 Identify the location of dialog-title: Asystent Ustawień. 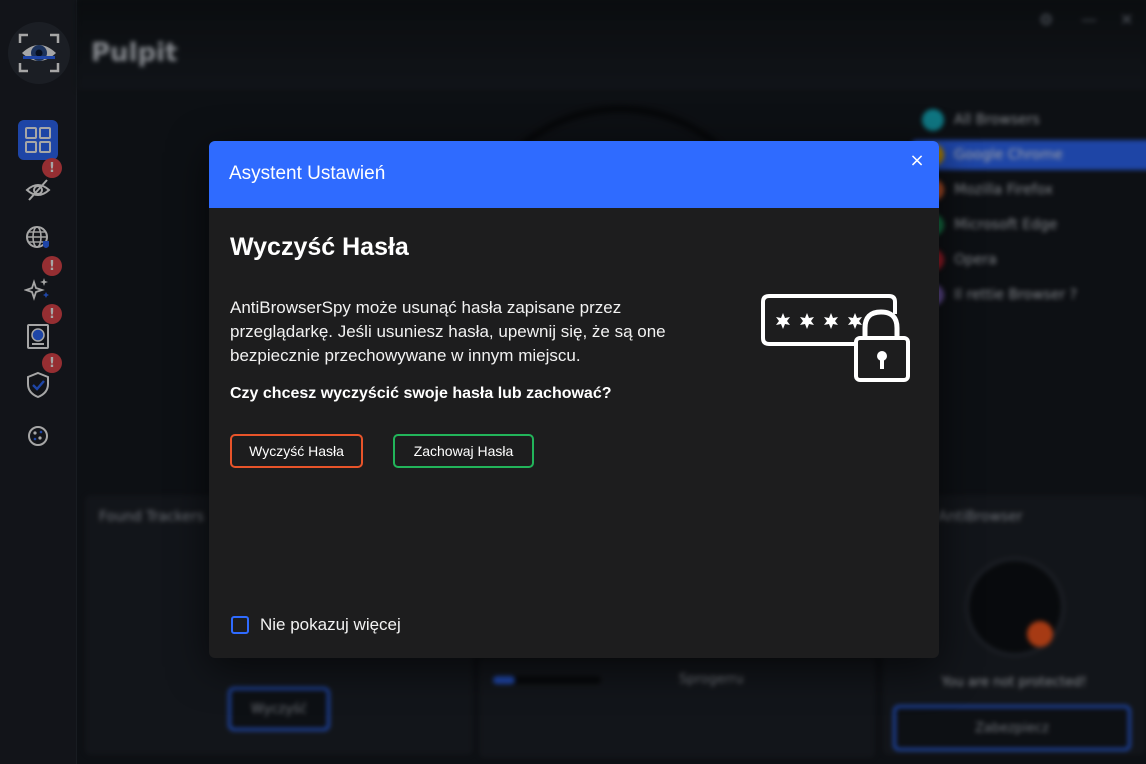
(307, 173).